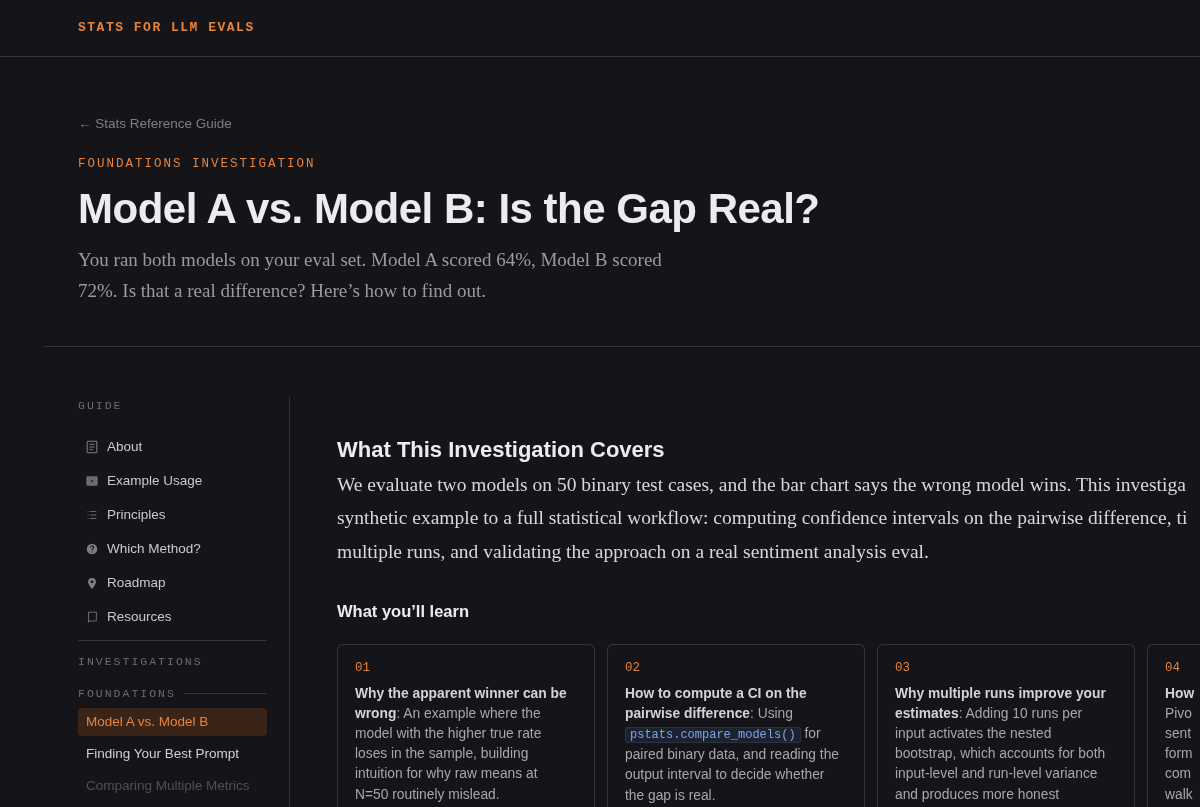  What do you see at coordinates (141, 662) in the screenshot?
I see `sidebar-heading: INVESTIGATIONS` at bounding box center [141, 662].